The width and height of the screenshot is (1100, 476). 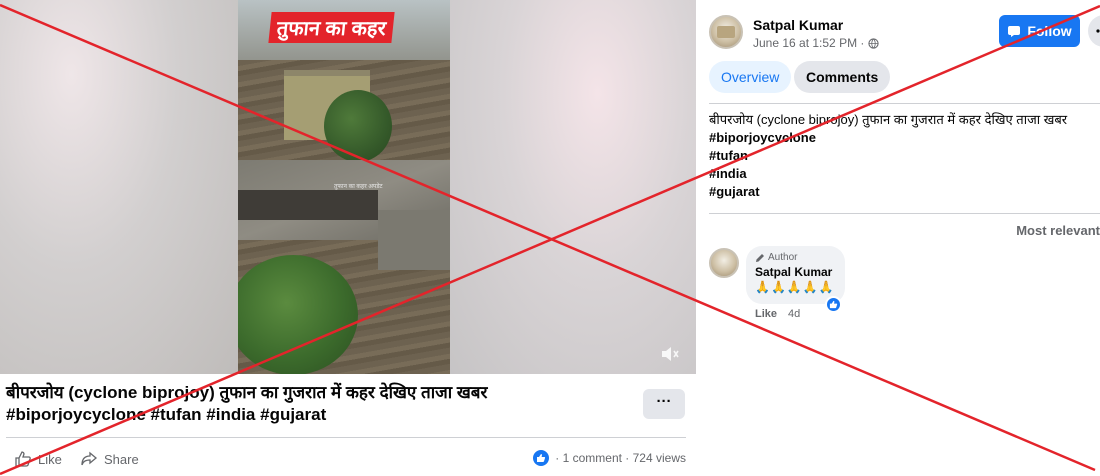 I want to click on comment-timestamp: 4d, so click(x=794, y=314).